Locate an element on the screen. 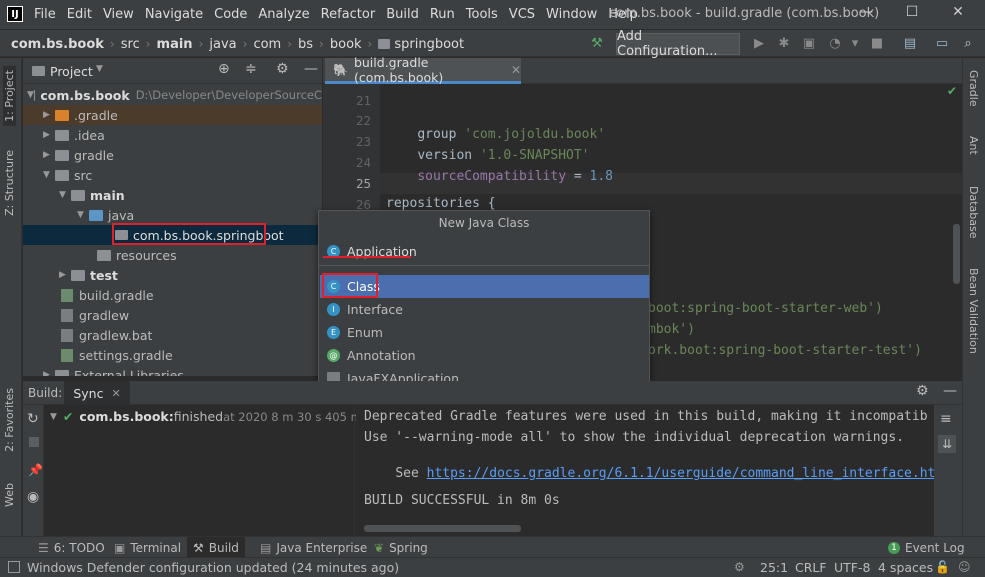  kind-annotation: @ Annotation is located at coordinates (484, 355).